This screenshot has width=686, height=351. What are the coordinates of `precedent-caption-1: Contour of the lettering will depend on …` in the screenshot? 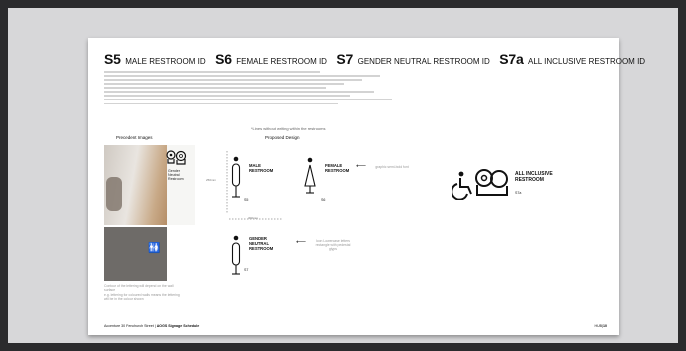 It's located at (139, 288).